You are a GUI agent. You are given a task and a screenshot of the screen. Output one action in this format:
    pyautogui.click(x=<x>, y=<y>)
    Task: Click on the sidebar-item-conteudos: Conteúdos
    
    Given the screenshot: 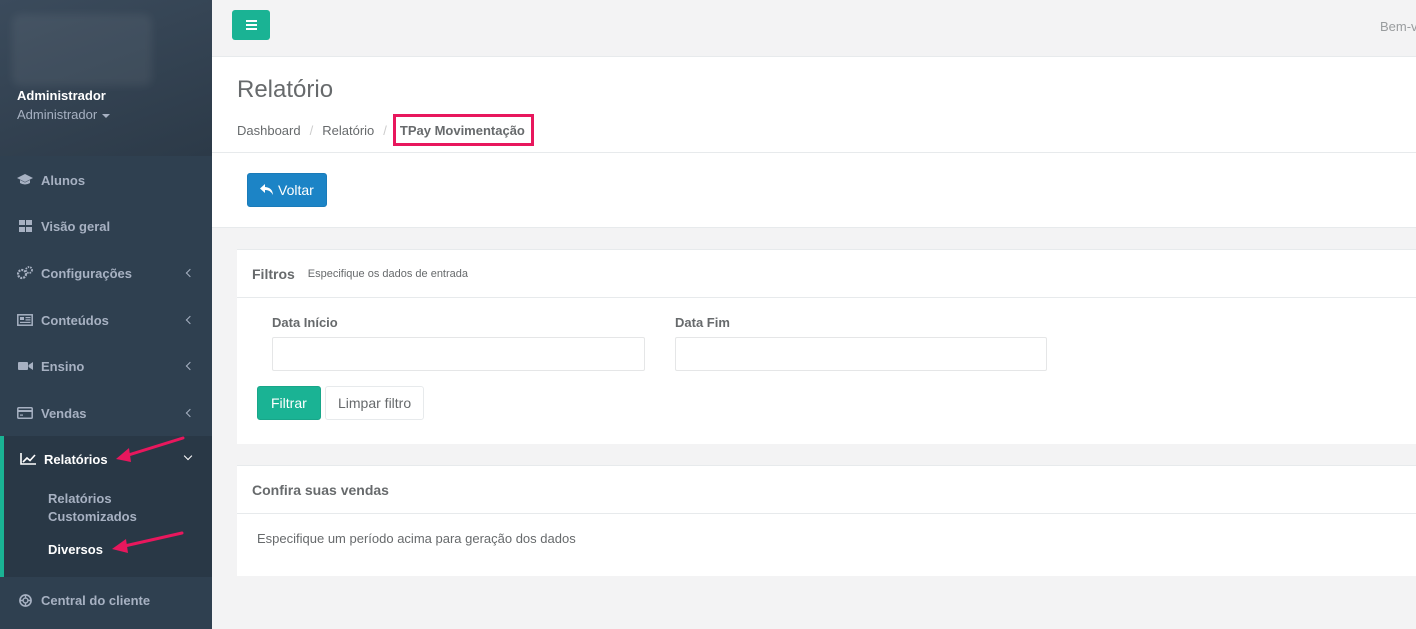 What is the action you would take?
    pyautogui.click(x=106, y=320)
    